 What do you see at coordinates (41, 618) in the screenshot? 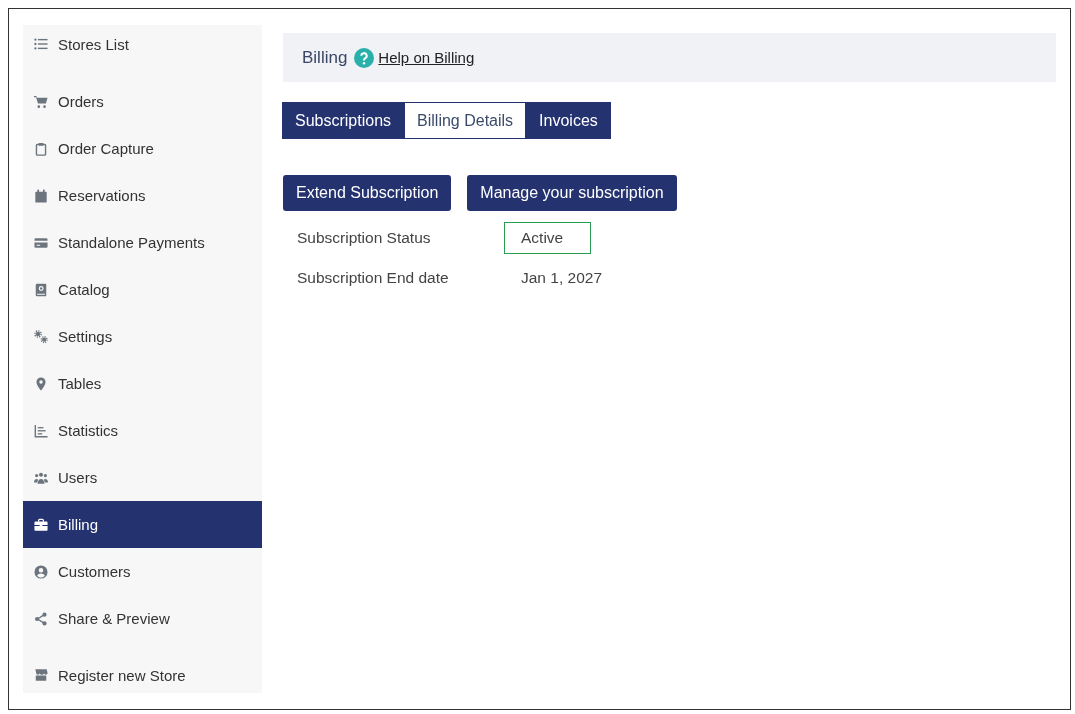
I see `share-icon` at bounding box center [41, 618].